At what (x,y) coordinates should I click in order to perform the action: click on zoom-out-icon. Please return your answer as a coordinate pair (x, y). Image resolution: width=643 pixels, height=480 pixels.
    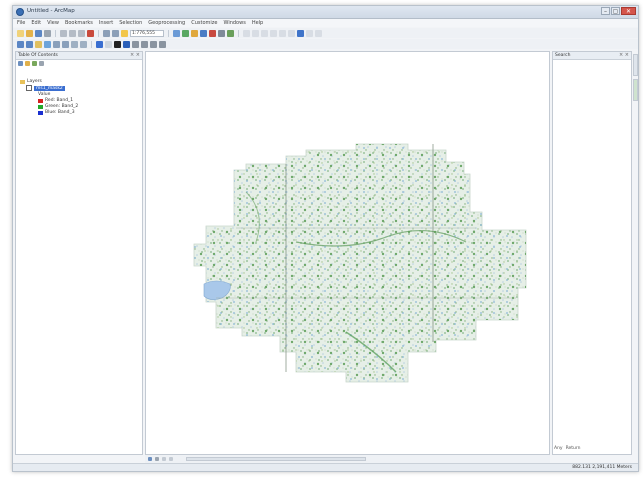
    Looking at the image, I should click on (29, 44).